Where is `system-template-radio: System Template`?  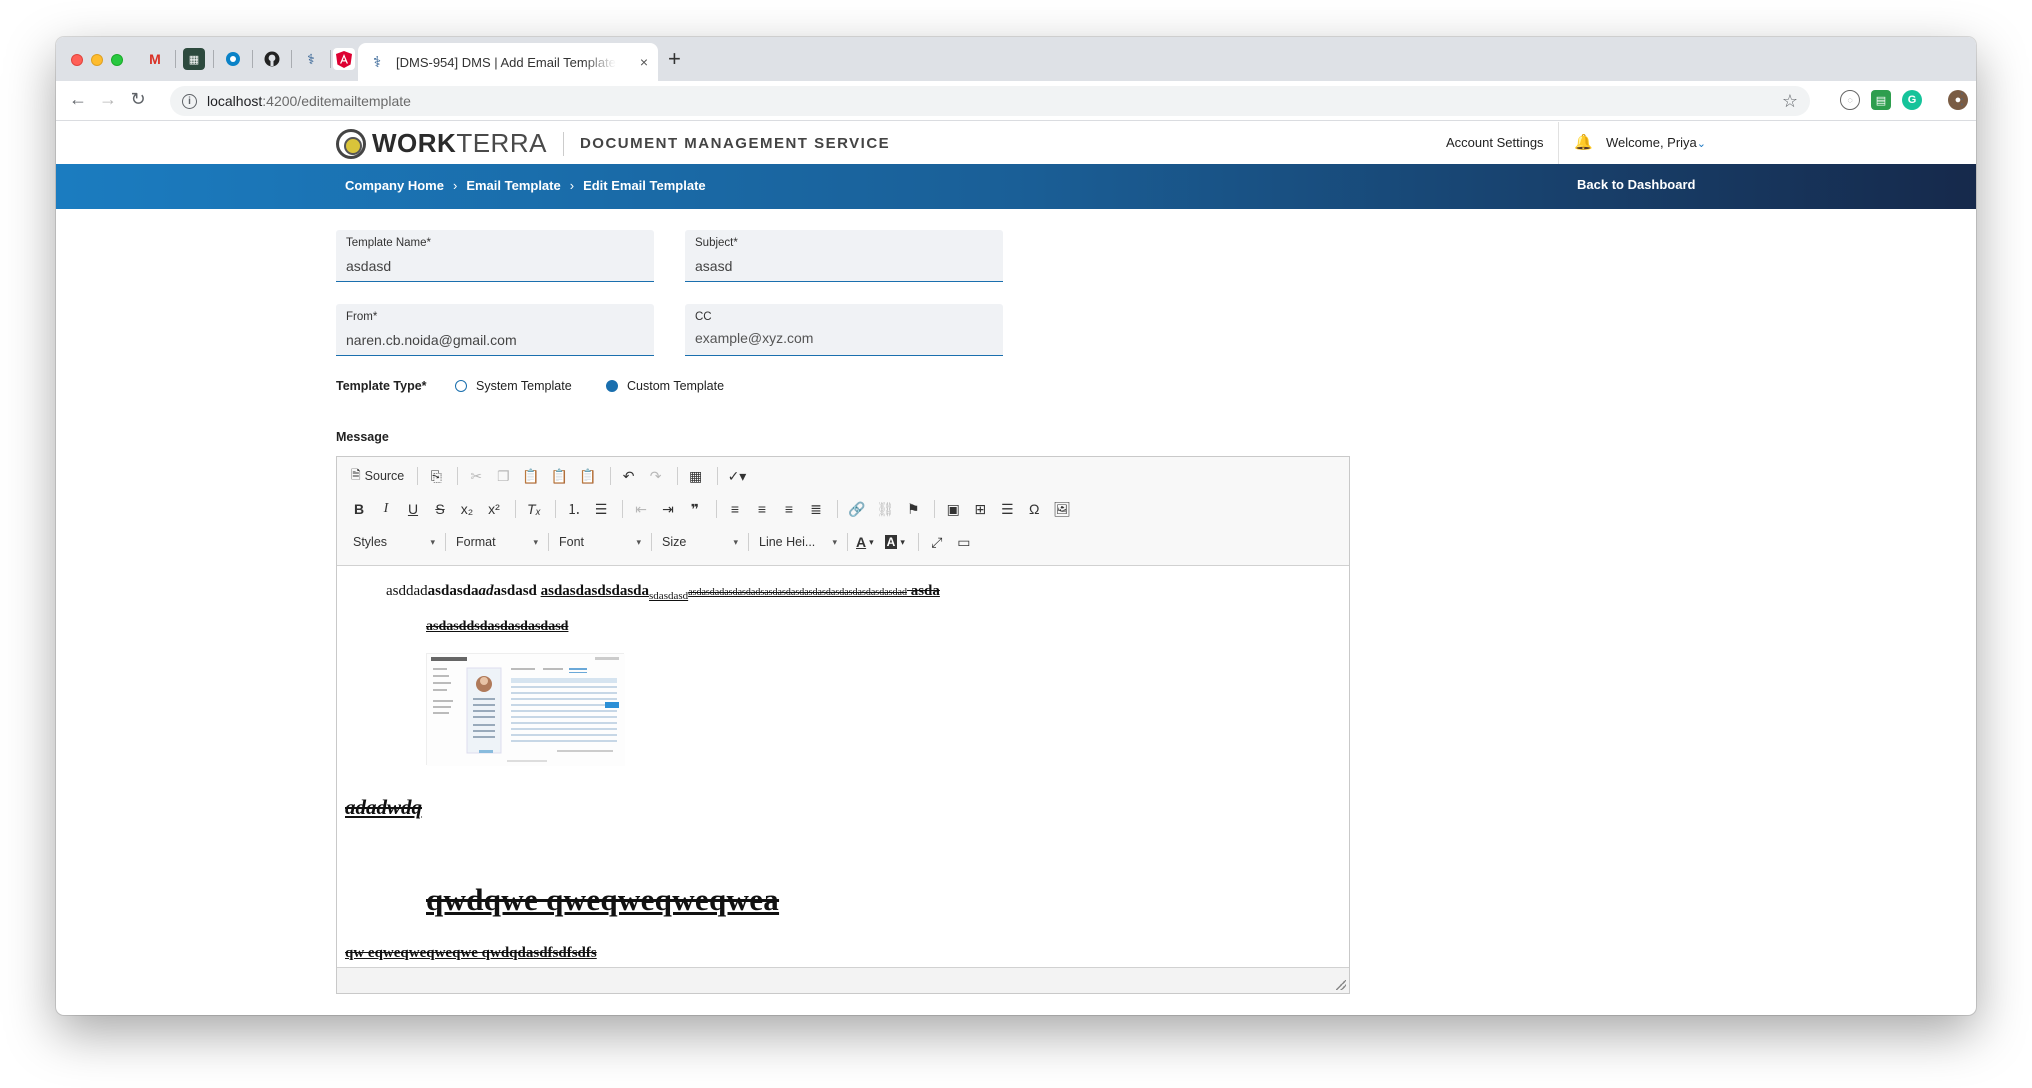 system-template-radio: System Template is located at coordinates (513, 386).